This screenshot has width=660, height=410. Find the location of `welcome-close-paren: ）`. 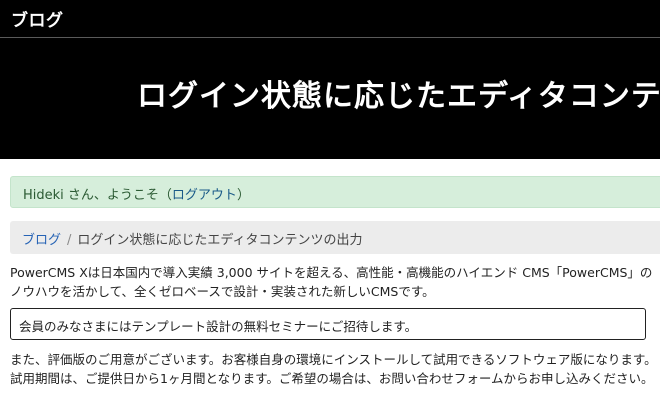

welcome-close-paren: ） is located at coordinates (243, 195).